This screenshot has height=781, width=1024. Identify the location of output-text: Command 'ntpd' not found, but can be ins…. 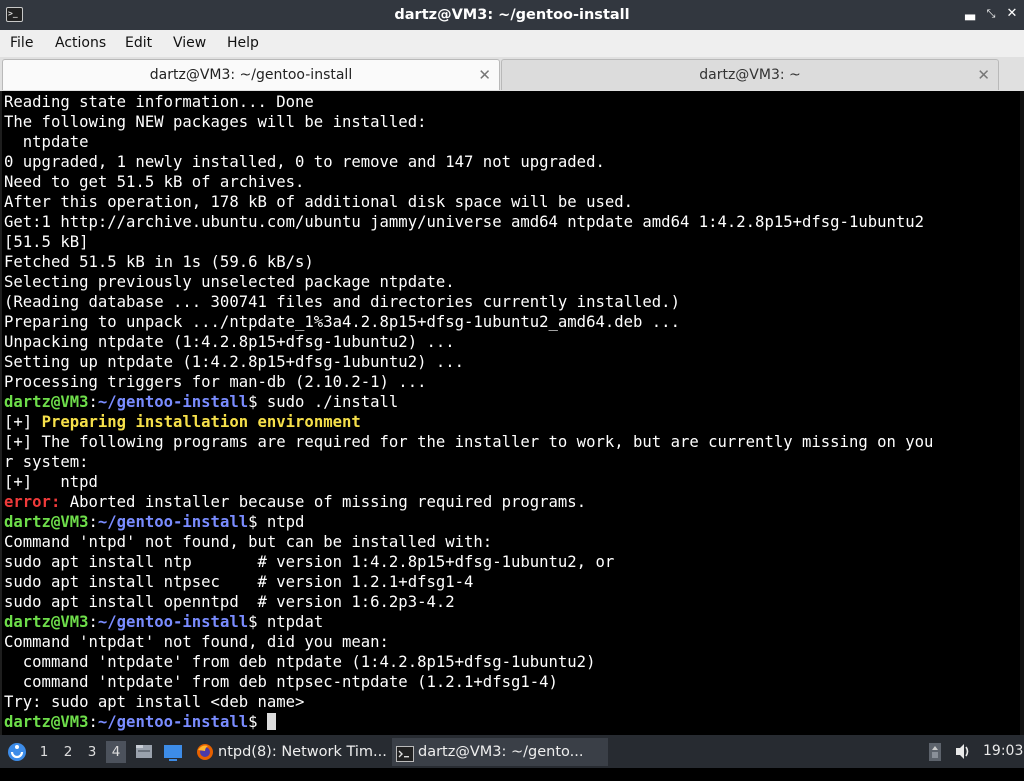
(248, 542).